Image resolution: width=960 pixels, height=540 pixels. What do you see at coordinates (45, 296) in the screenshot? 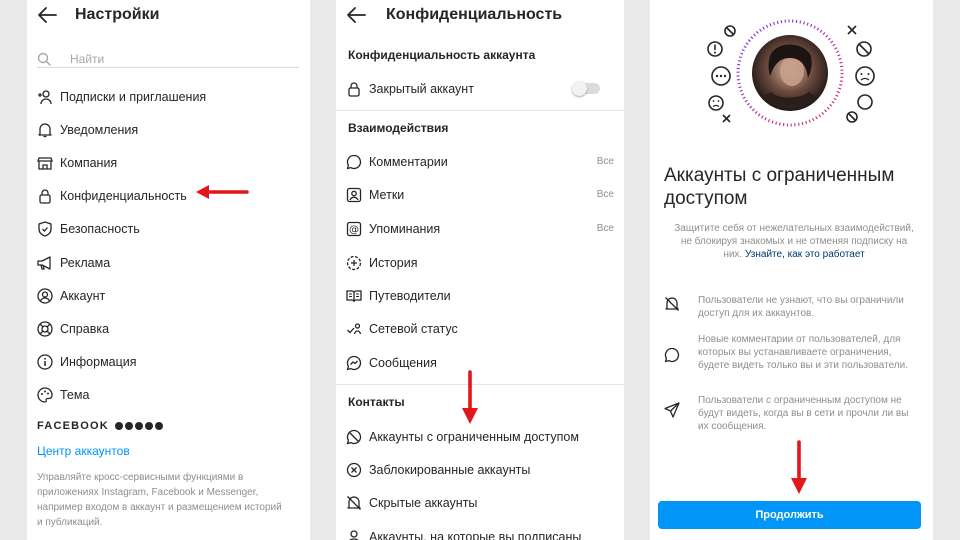
I see `account-icon` at bounding box center [45, 296].